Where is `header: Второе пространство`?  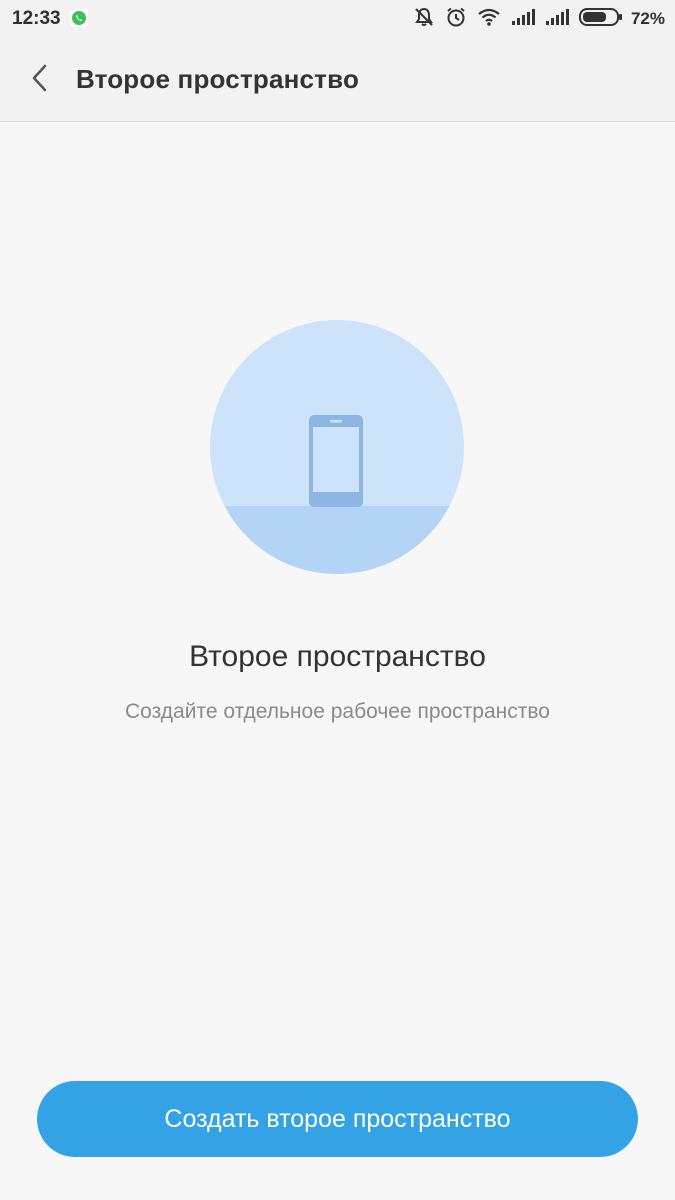 header: Второе пространство is located at coordinates (337, 81).